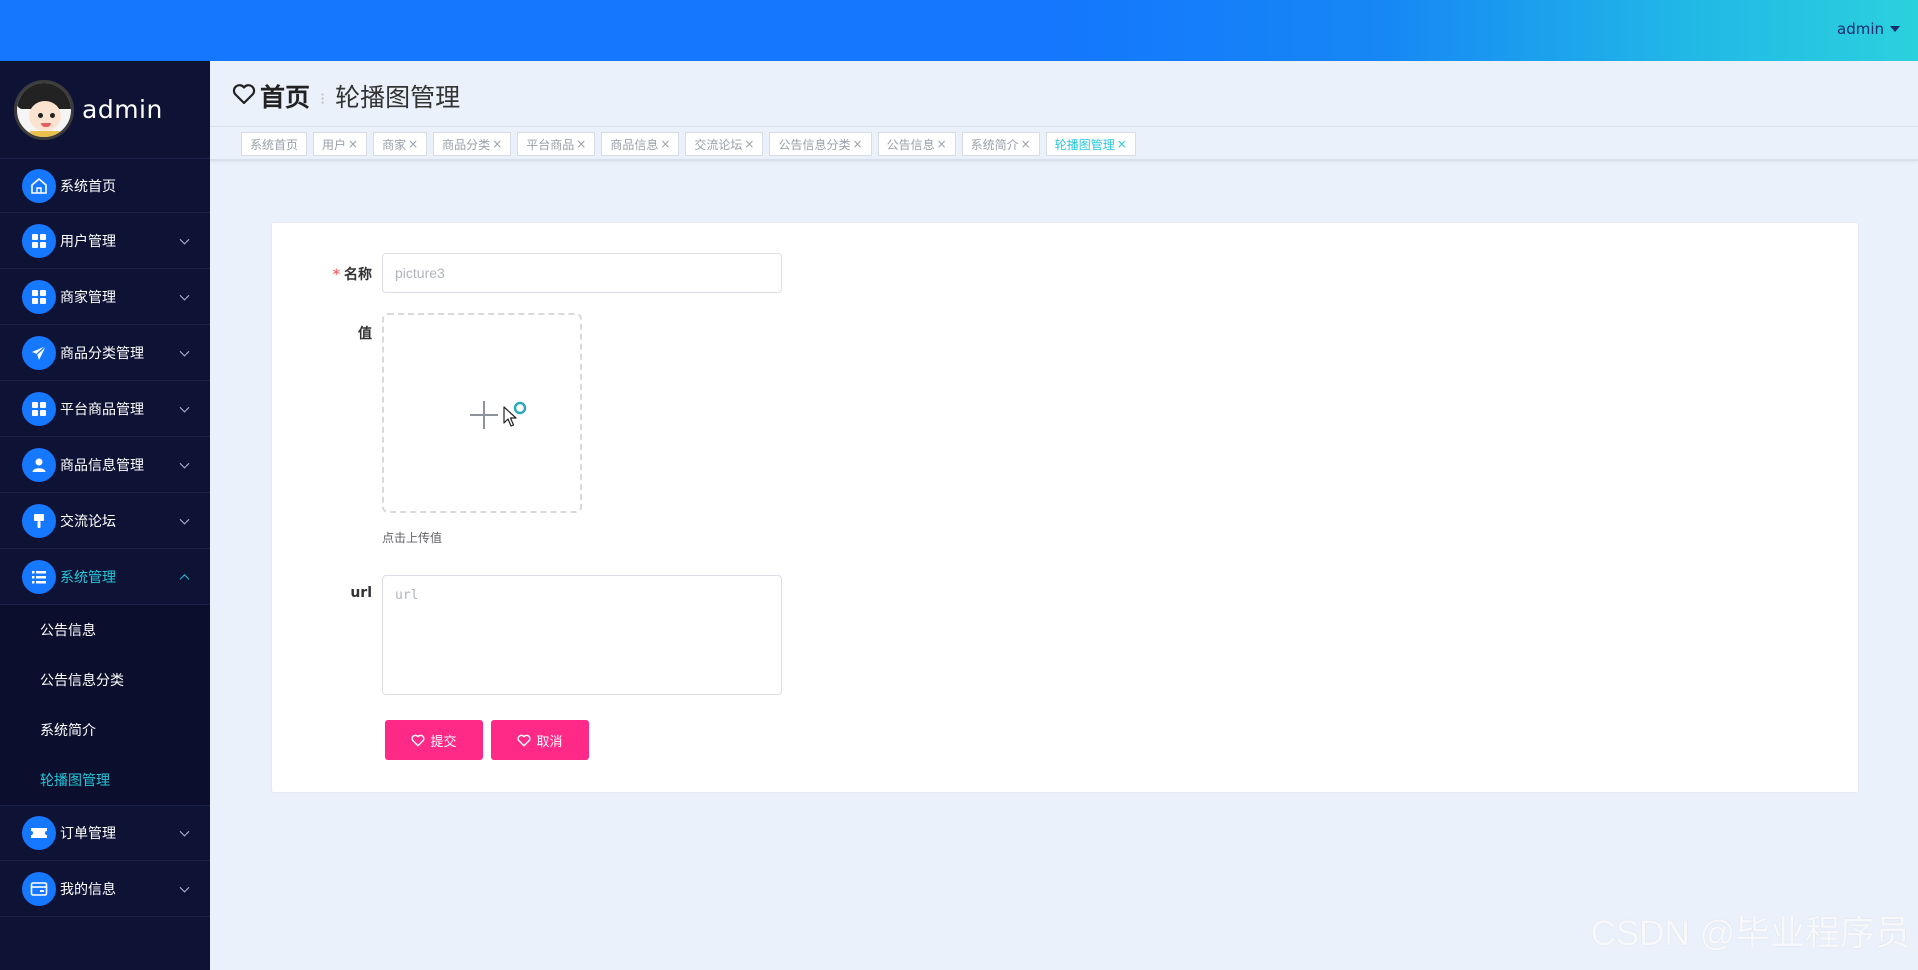  I want to click on tab-system-intro: 系统简介 ×, so click(1000, 144).